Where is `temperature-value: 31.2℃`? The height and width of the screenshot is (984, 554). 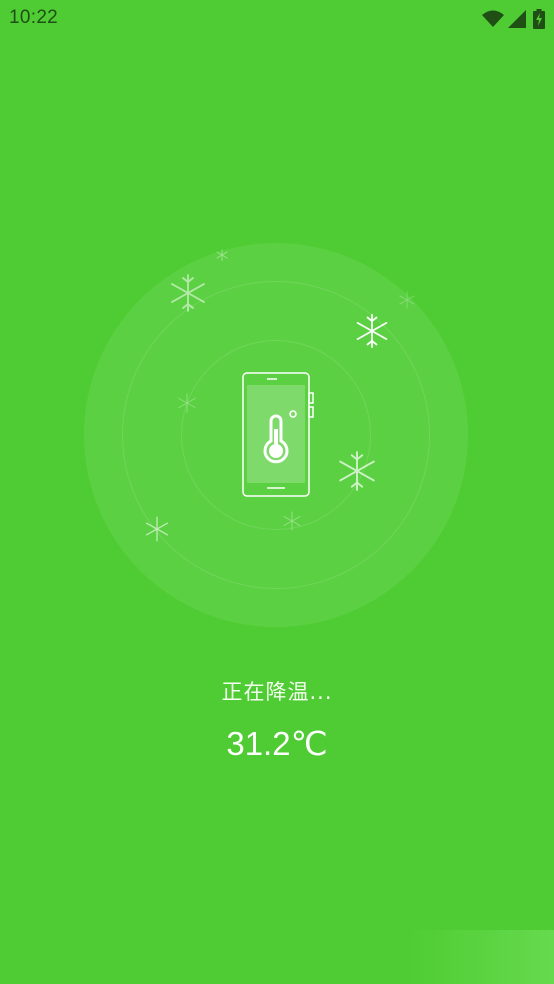 temperature-value: 31.2℃ is located at coordinates (277, 743).